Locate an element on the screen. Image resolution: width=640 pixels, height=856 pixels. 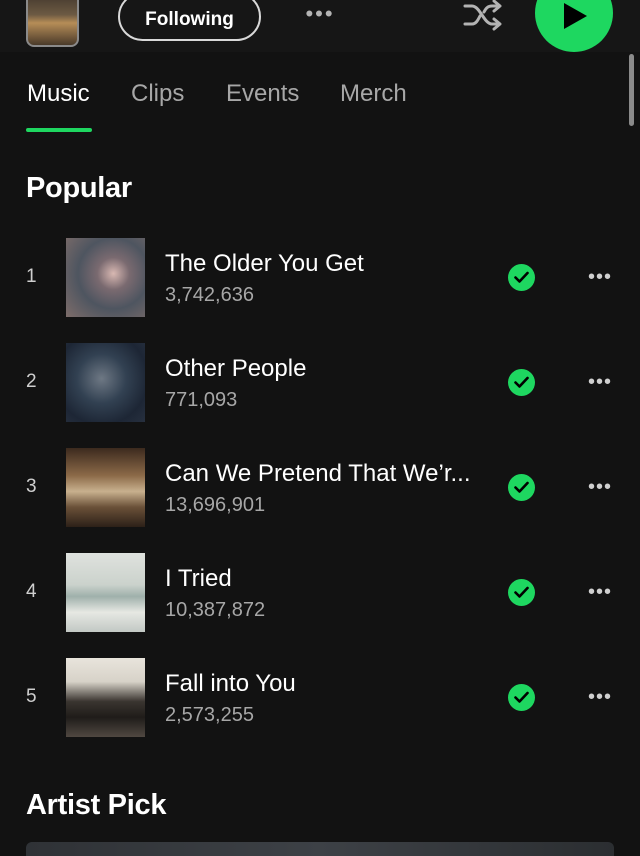
track-play-count: 13,696,901 is located at coordinates (215, 505).